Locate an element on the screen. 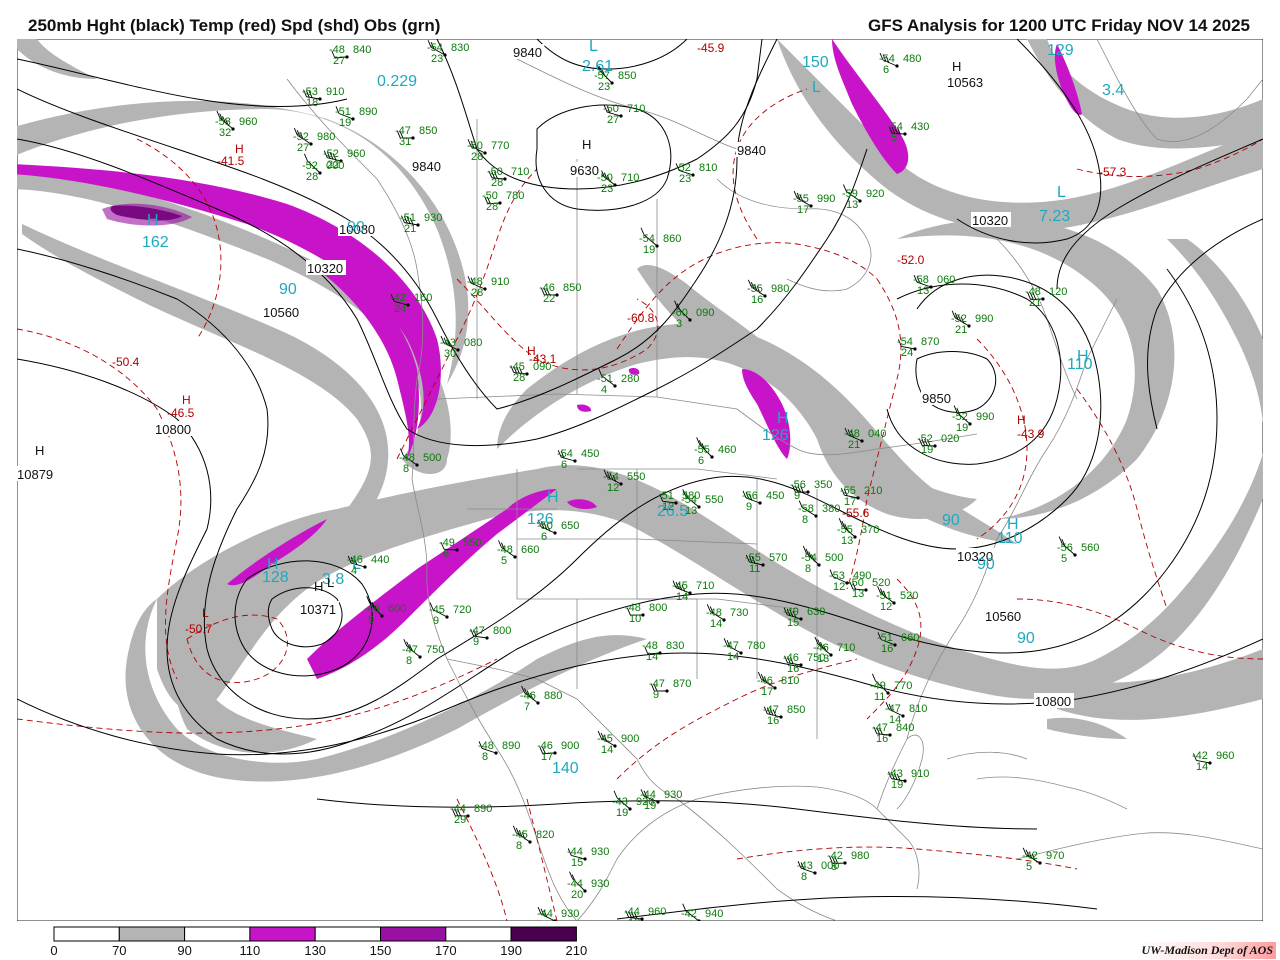  station-height: 560 is located at coordinates (1090, 548).